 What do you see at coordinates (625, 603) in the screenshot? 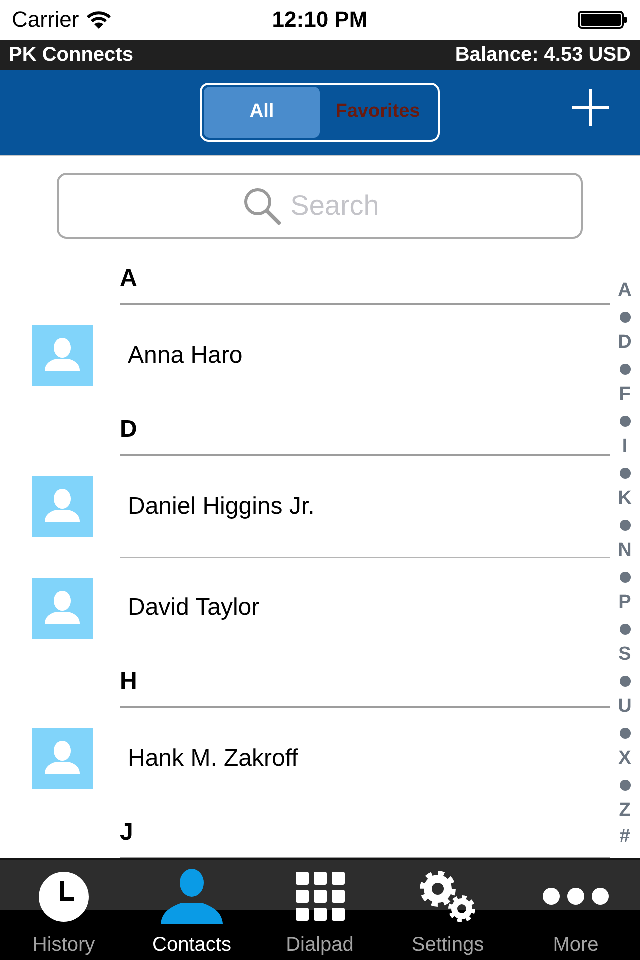
I see `index-letter: P` at bounding box center [625, 603].